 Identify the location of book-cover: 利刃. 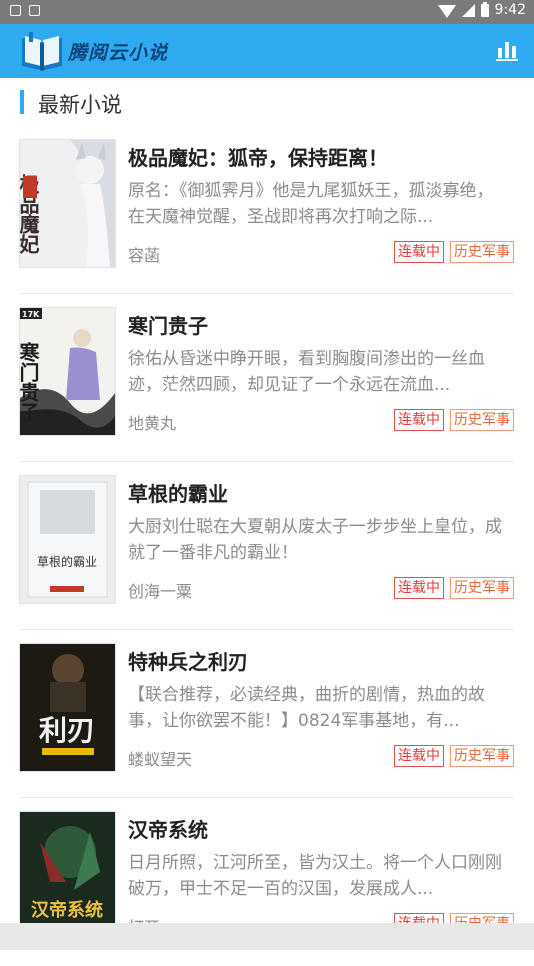
(67, 707).